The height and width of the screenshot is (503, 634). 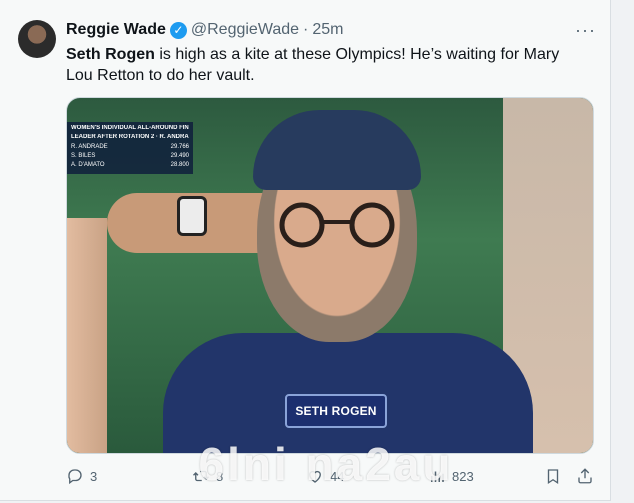 I want to click on like-count: 44, so click(x=337, y=476).